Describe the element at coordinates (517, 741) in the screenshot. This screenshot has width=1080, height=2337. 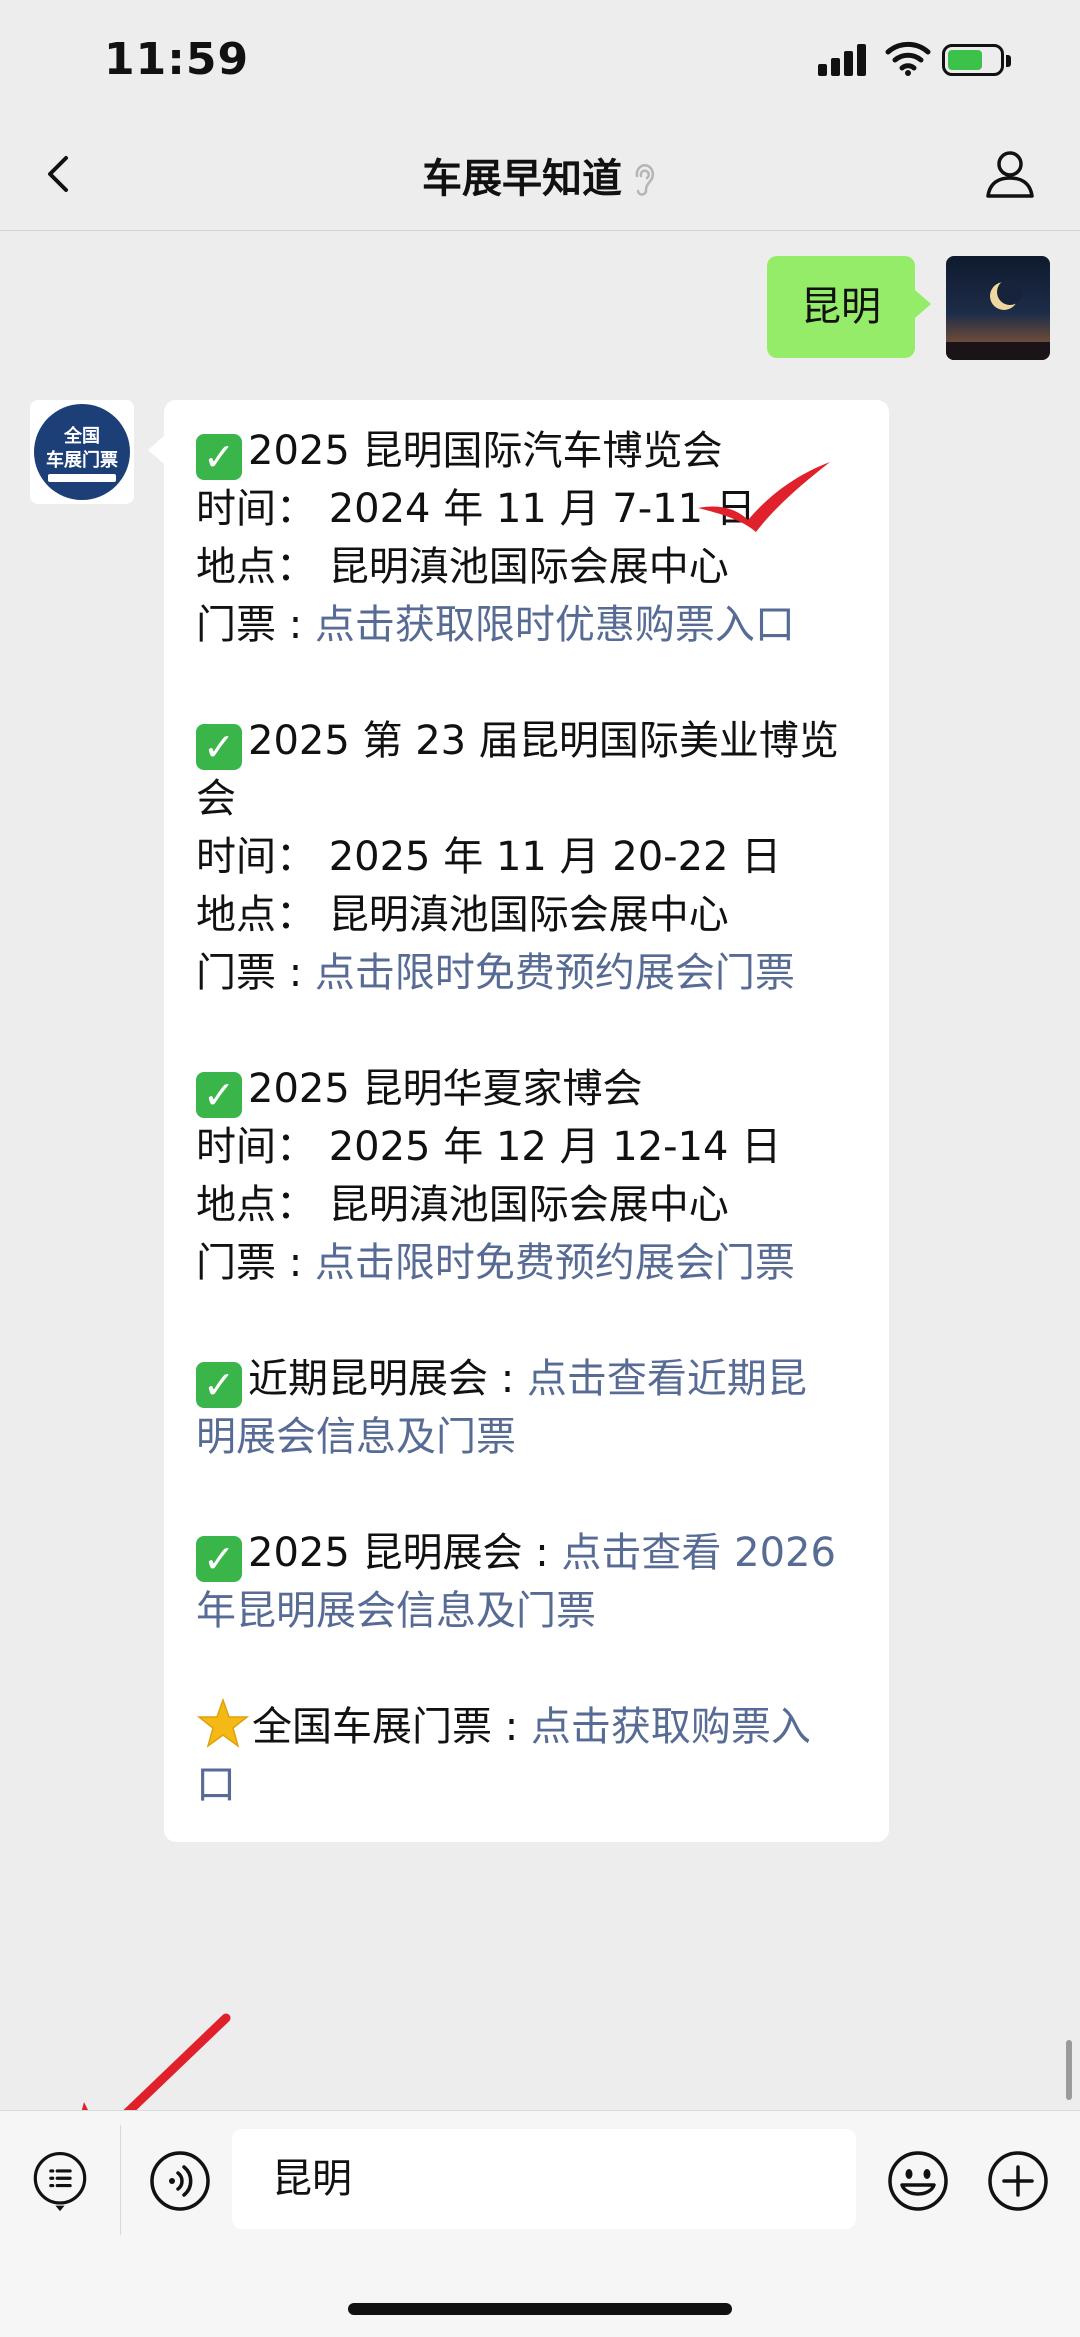
I see `event-title: ✓ 2025 第 23 届昆明国际美业博览` at that location.